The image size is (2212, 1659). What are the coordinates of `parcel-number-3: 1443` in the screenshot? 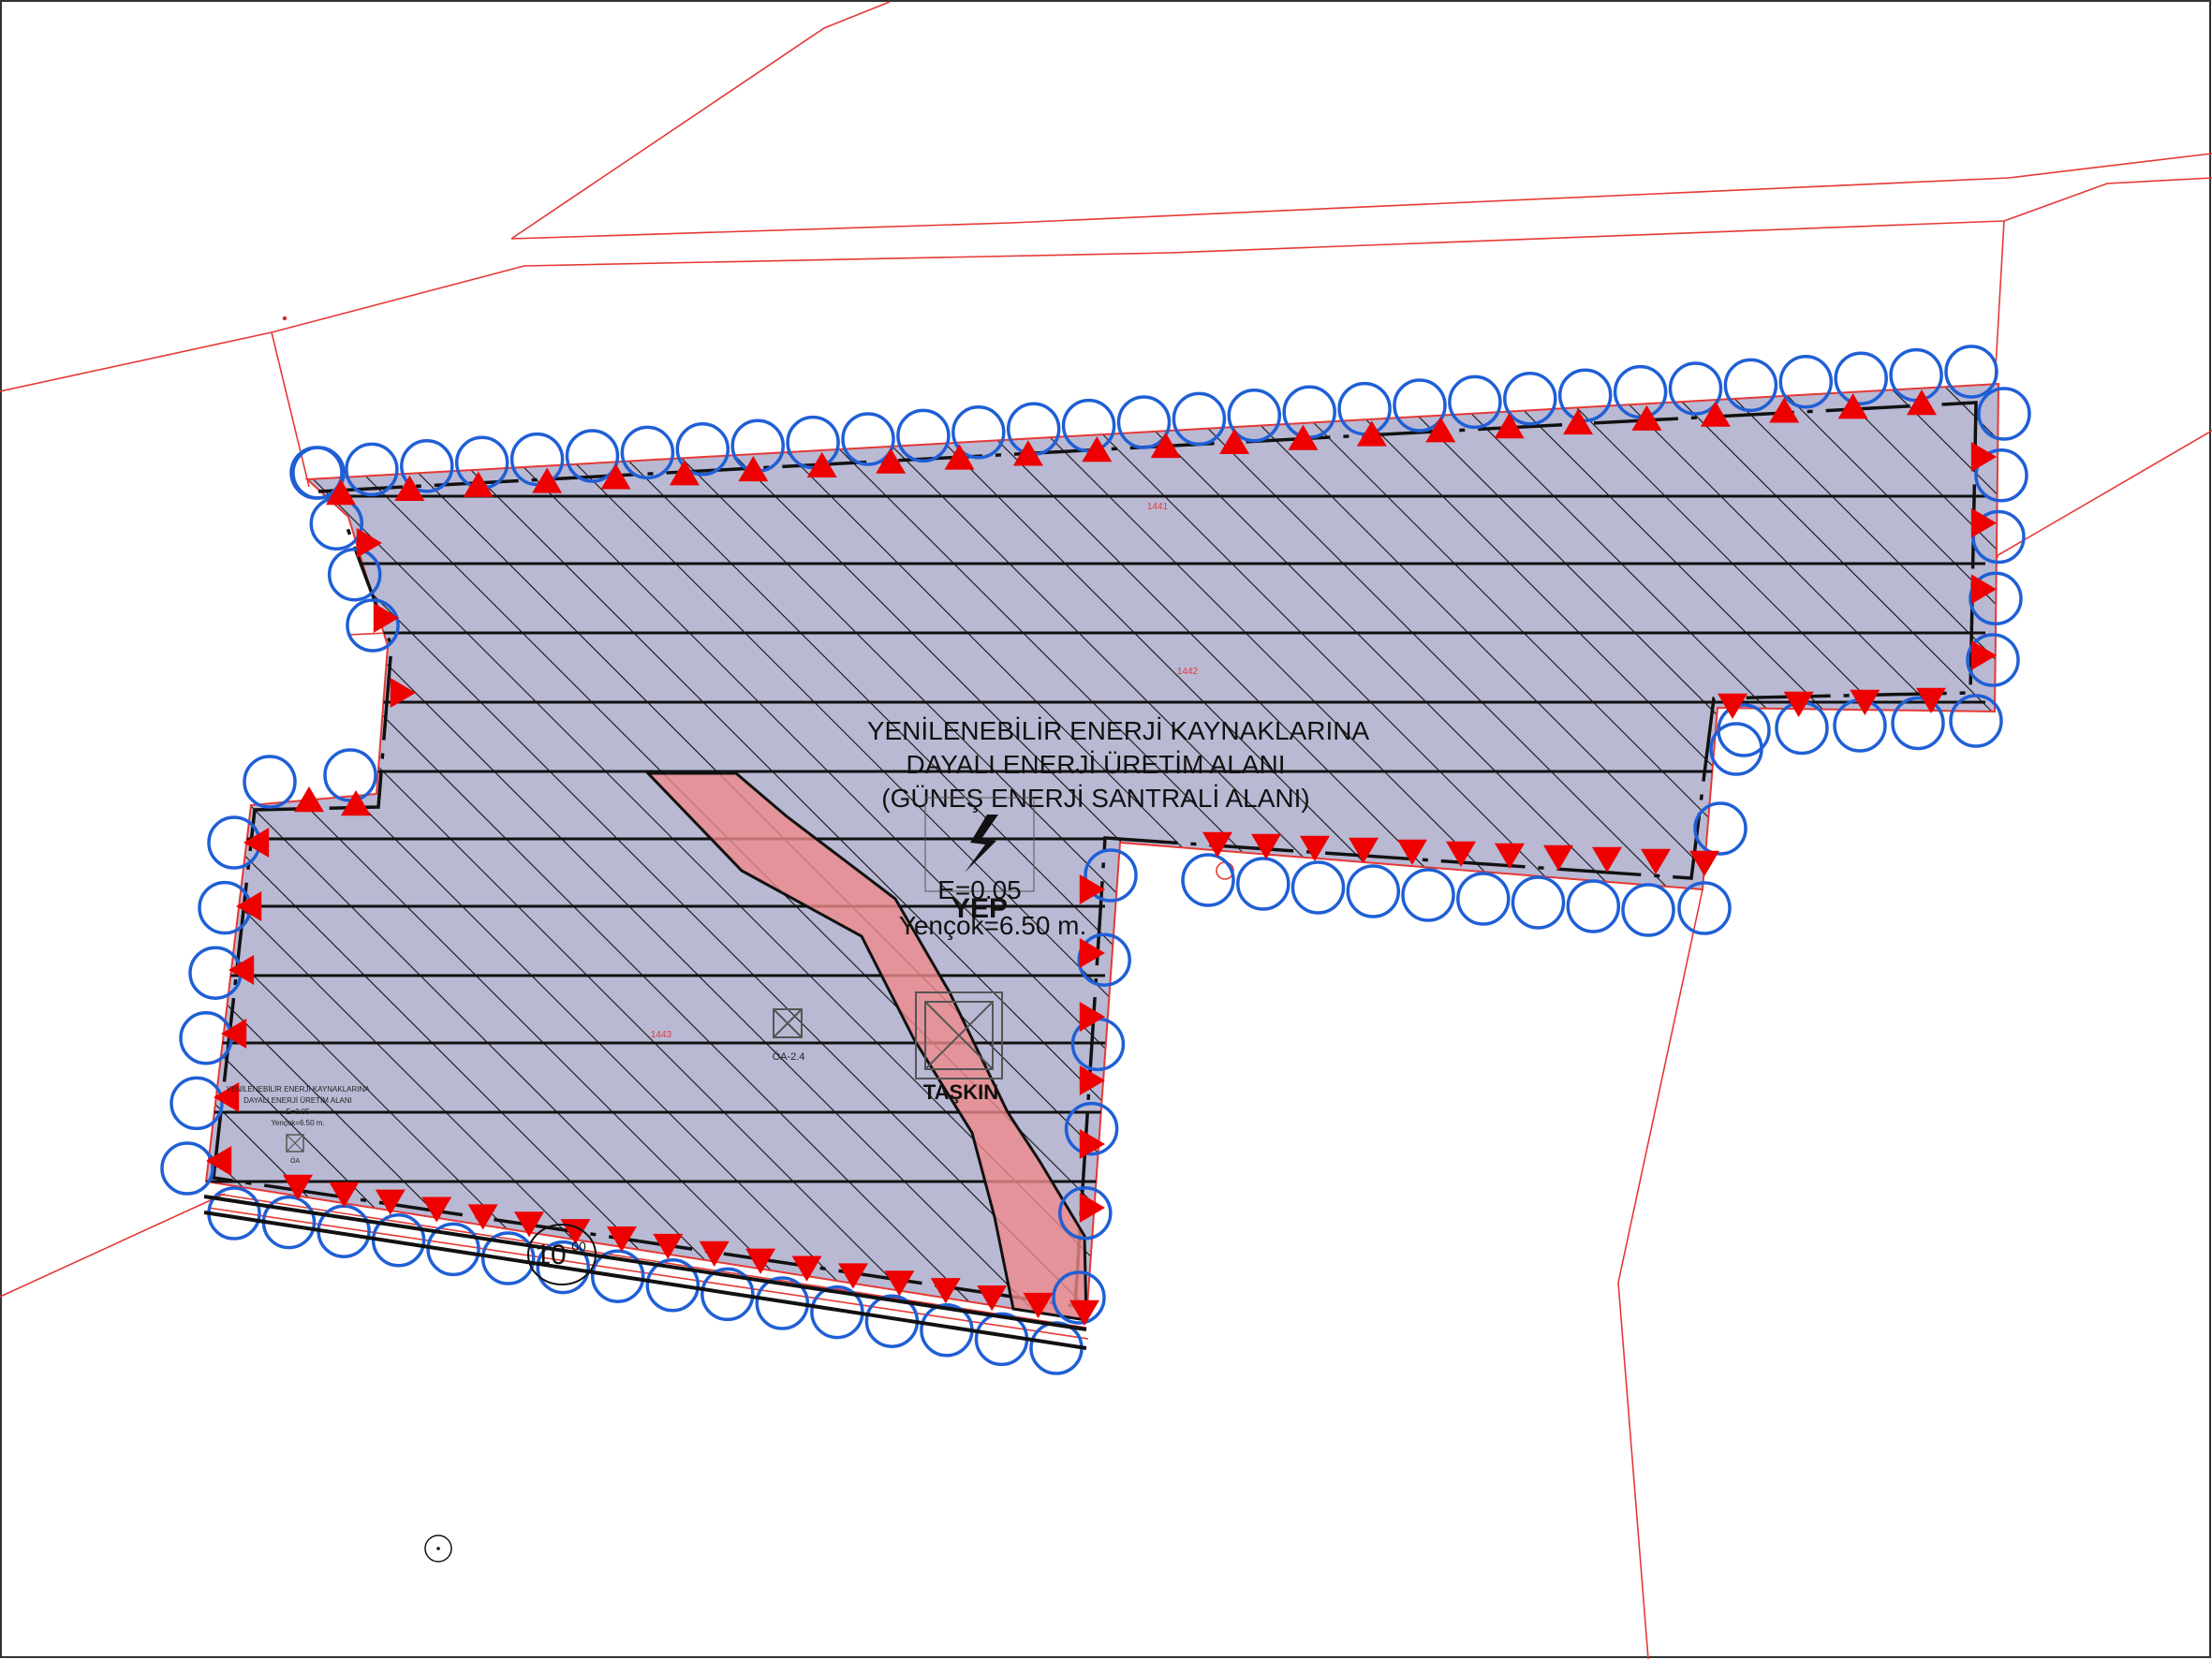 It's located at (661, 1035).